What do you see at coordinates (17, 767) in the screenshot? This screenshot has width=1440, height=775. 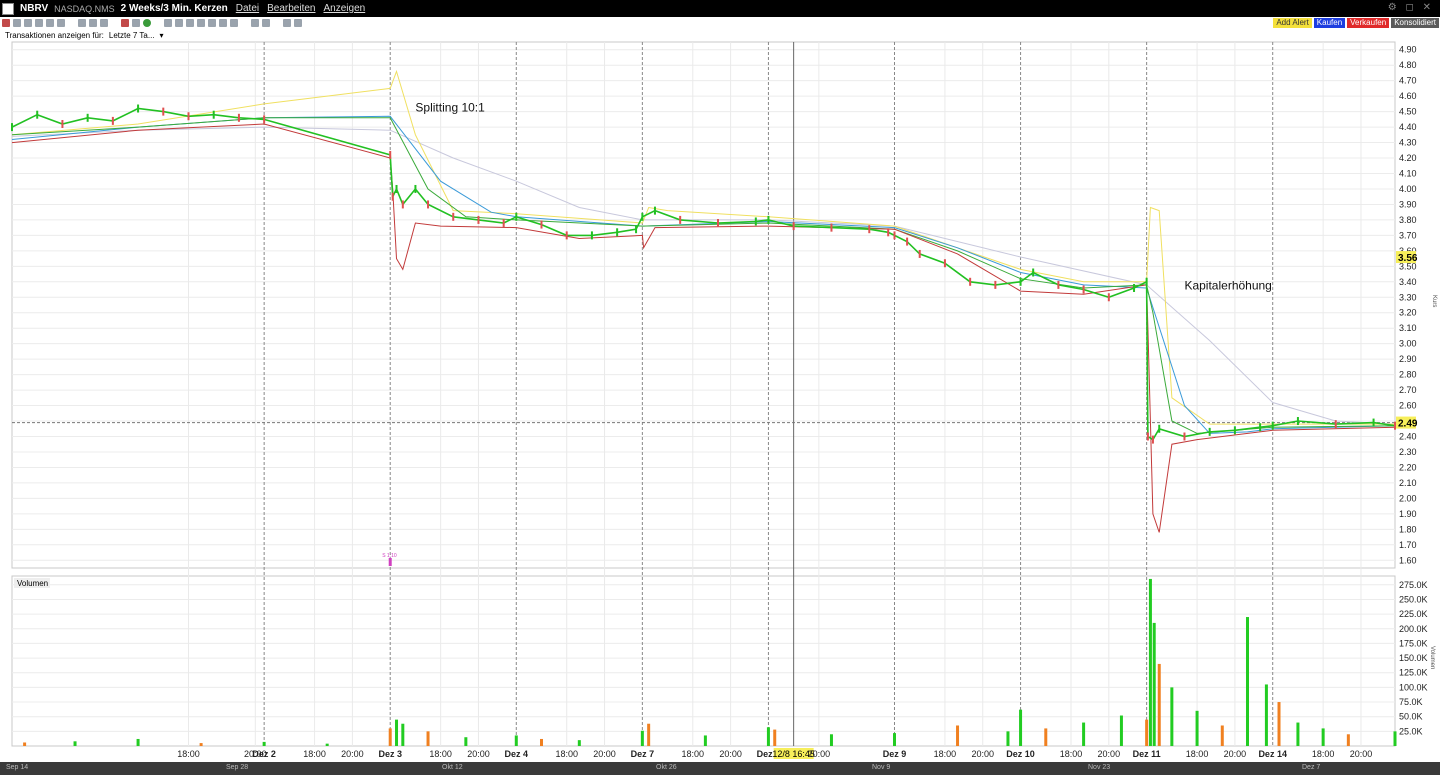 I see `scroll-date-label: Sep 14` at bounding box center [17, 767].